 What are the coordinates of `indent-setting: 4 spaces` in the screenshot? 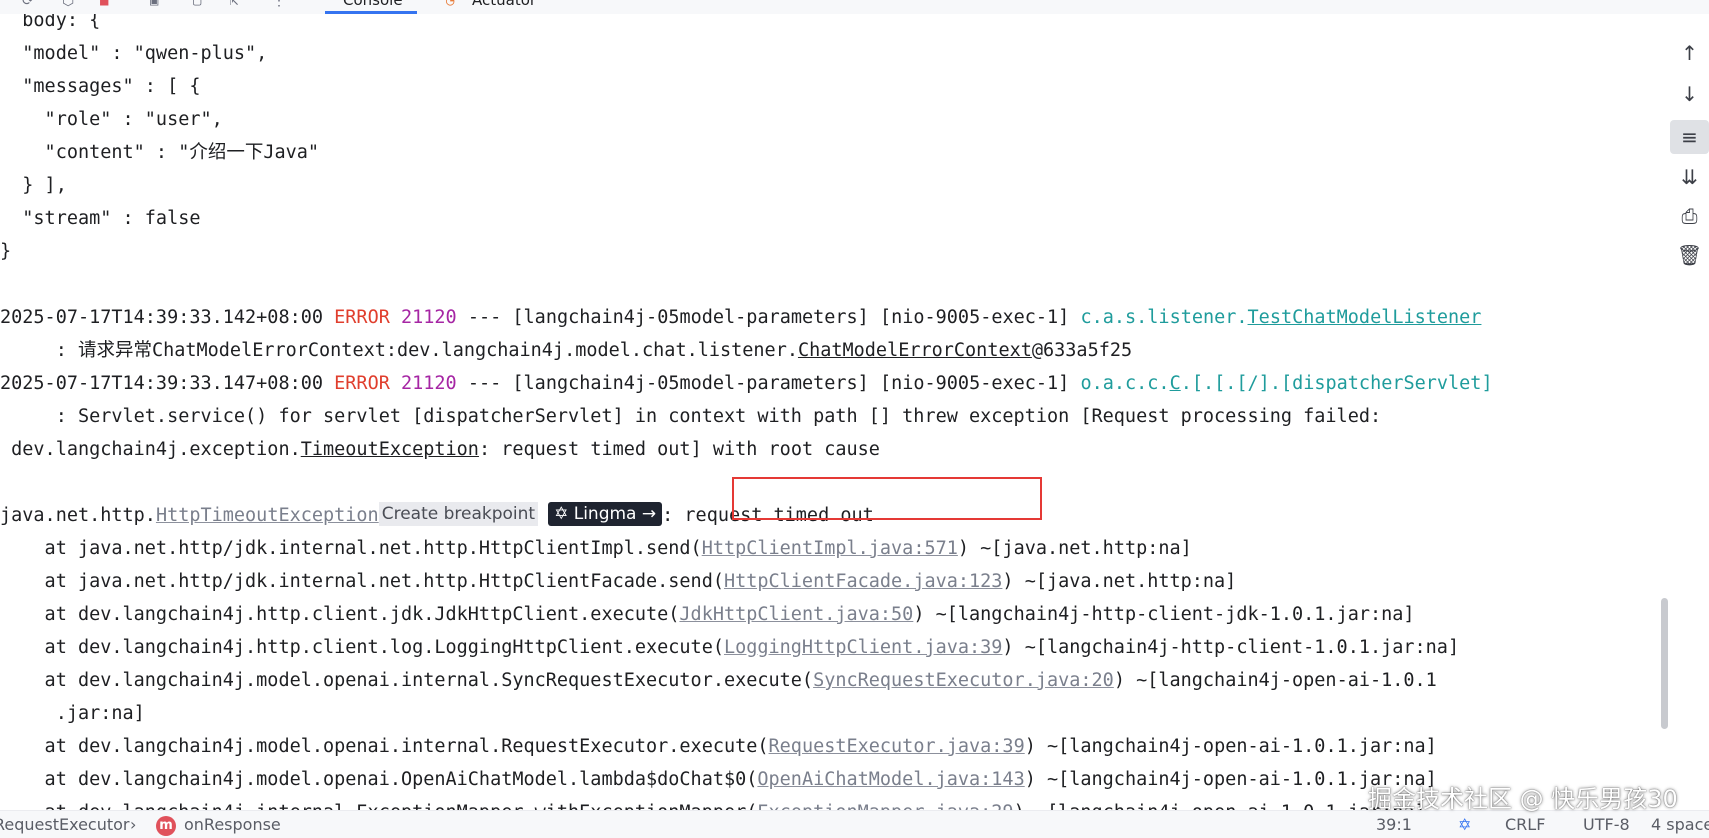 It's located at (1680, 824).